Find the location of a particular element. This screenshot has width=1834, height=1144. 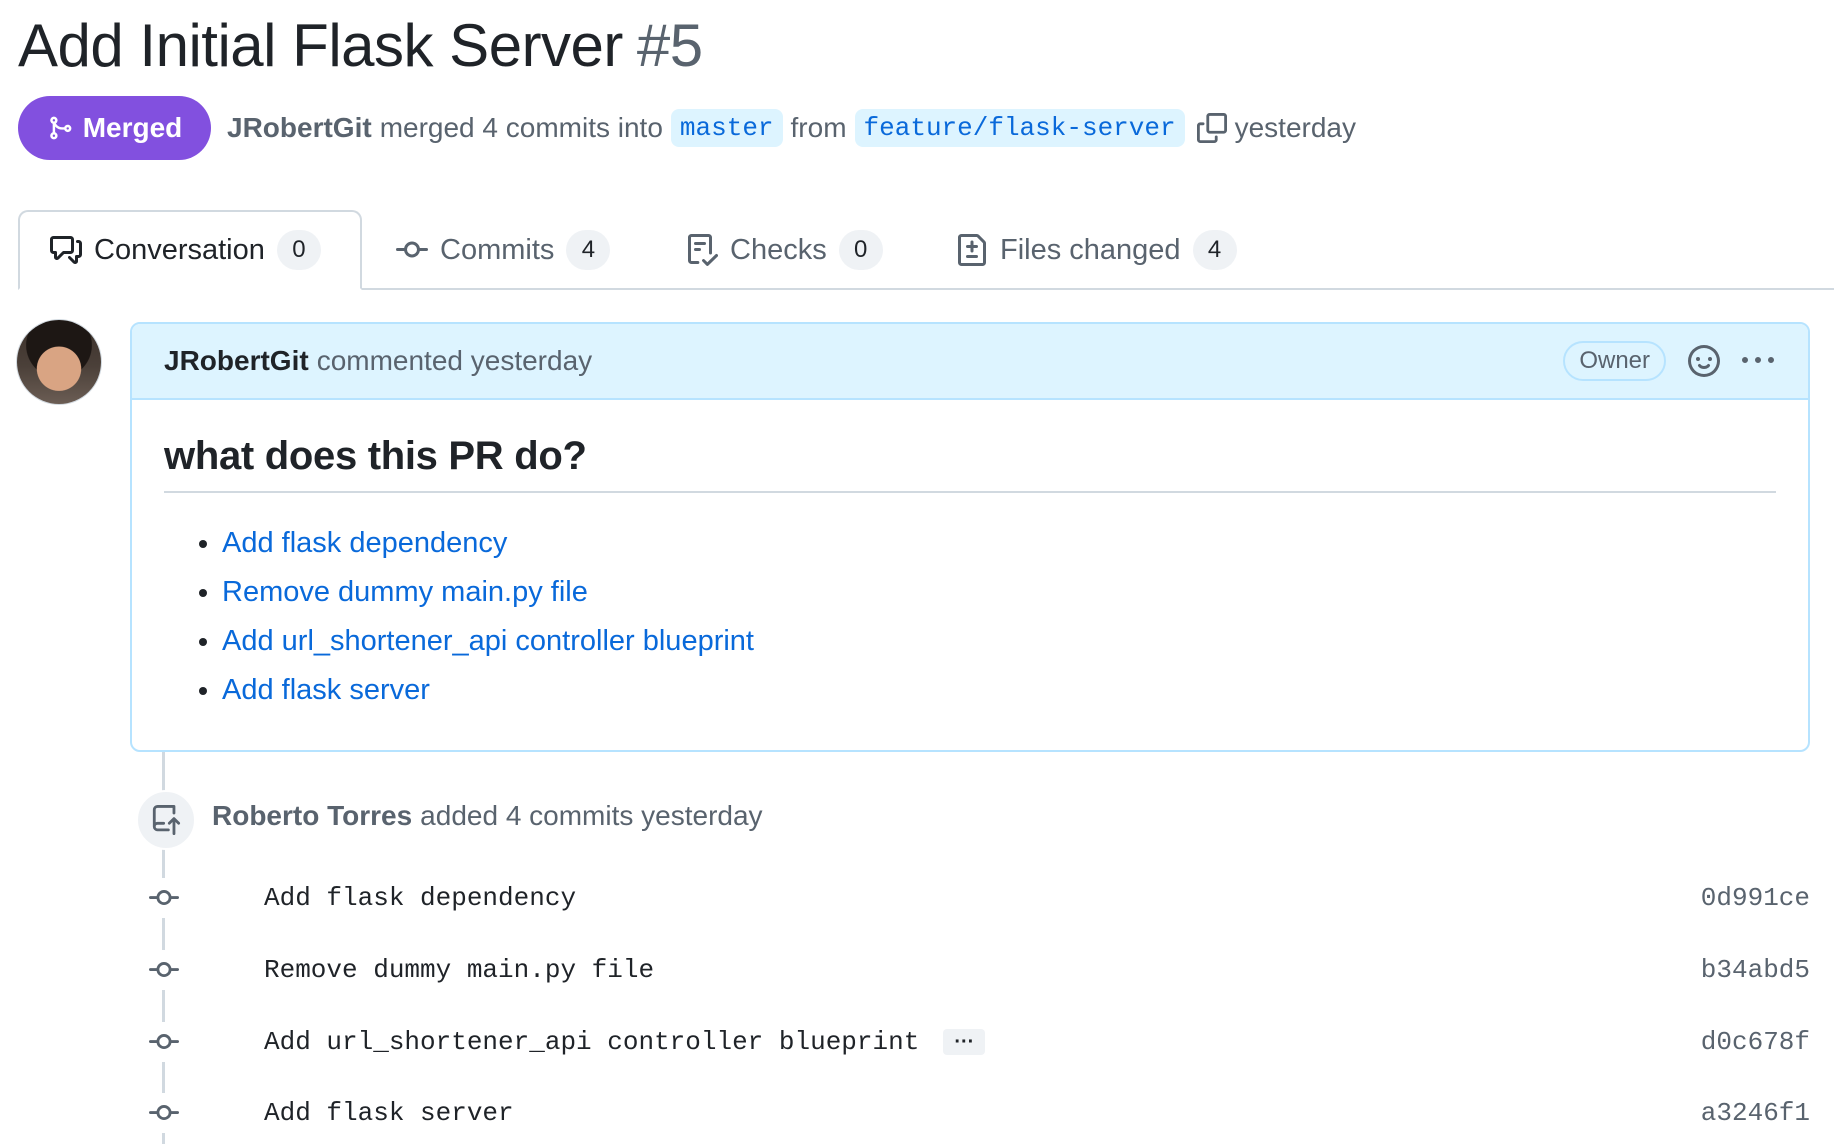

push-author: Roberto Torres is located at coordinates (312, 816).